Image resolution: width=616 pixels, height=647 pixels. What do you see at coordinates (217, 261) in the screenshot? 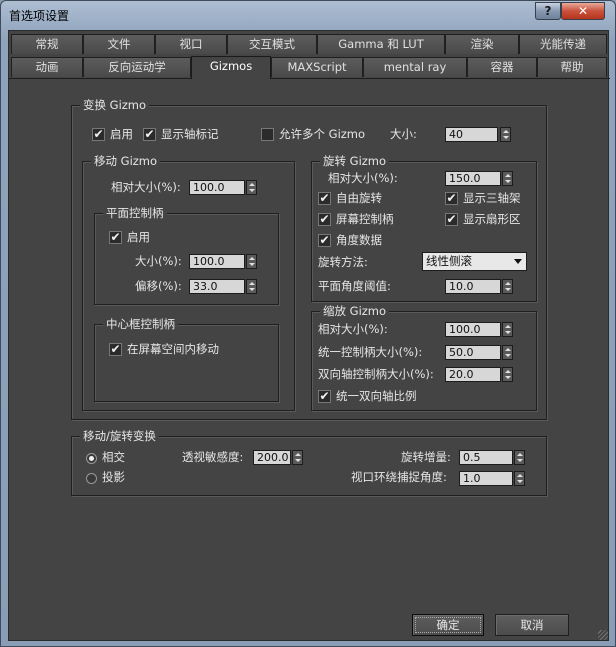
I see `plane-size-value: 100.0` at bounding box center [217, 261].